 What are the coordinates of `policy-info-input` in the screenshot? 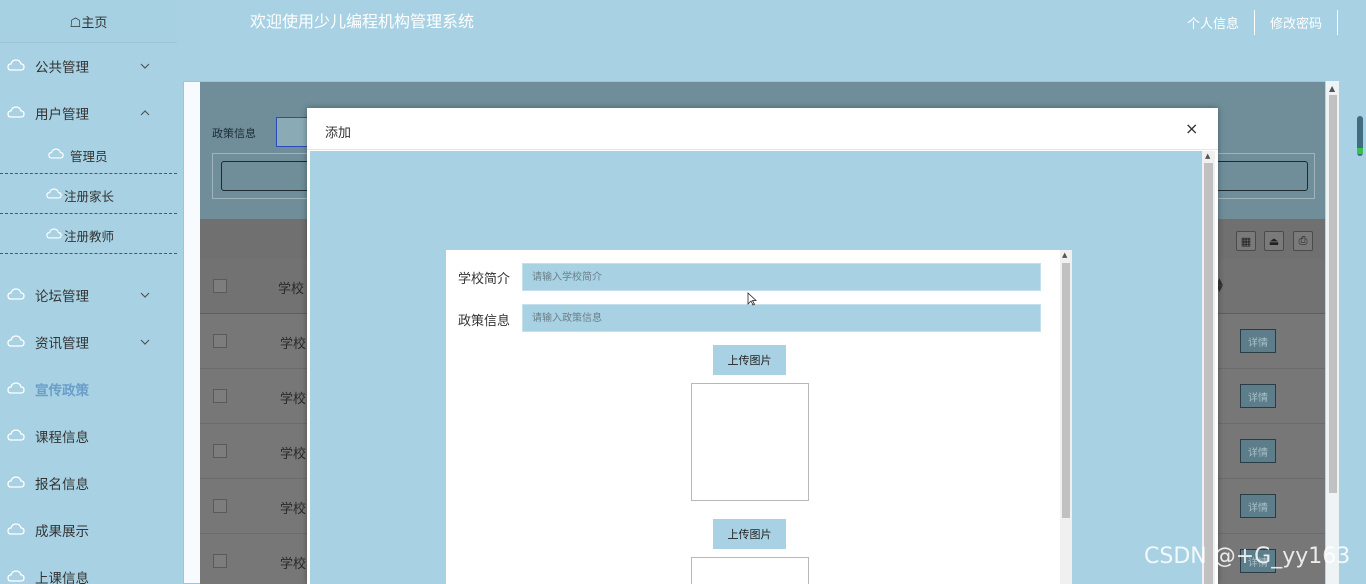 It's located at (781, 318).